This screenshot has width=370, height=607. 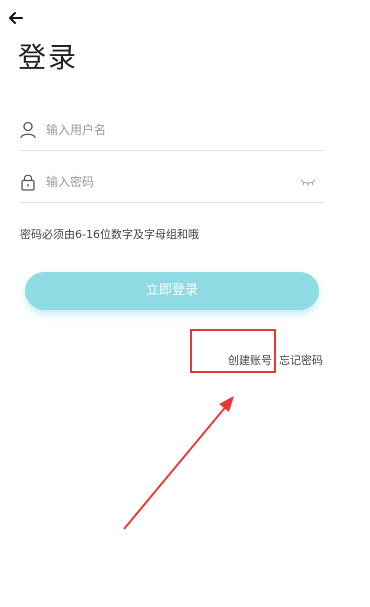 I want to click on forgot-password-link: 忘记密码, so click(x=301, y=360).